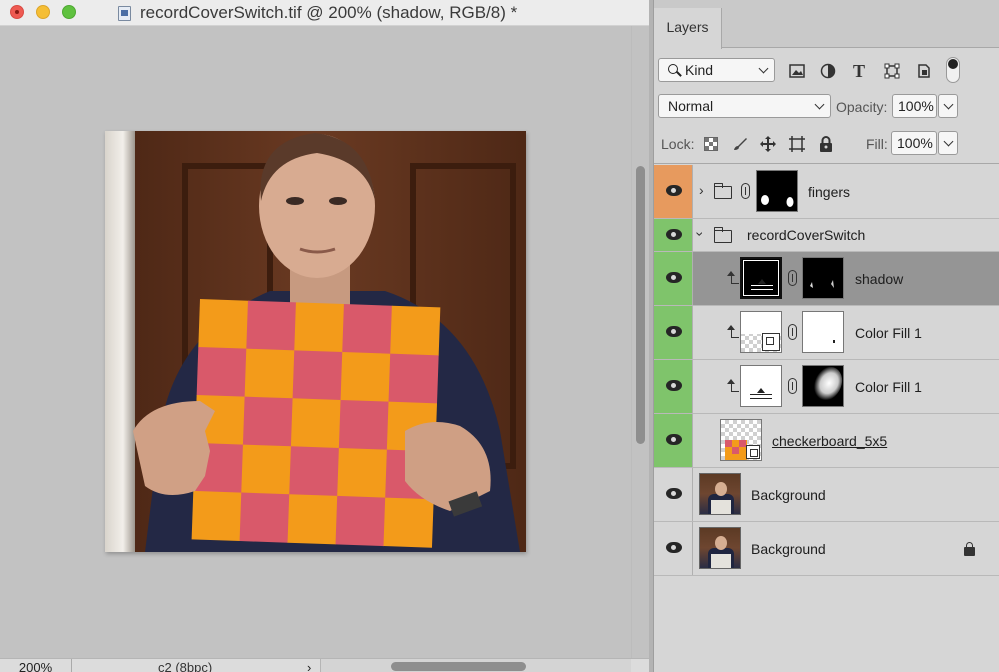  I want to click on layer-row-color-fill-1-b: Color Fill 1, so click(826, 387).